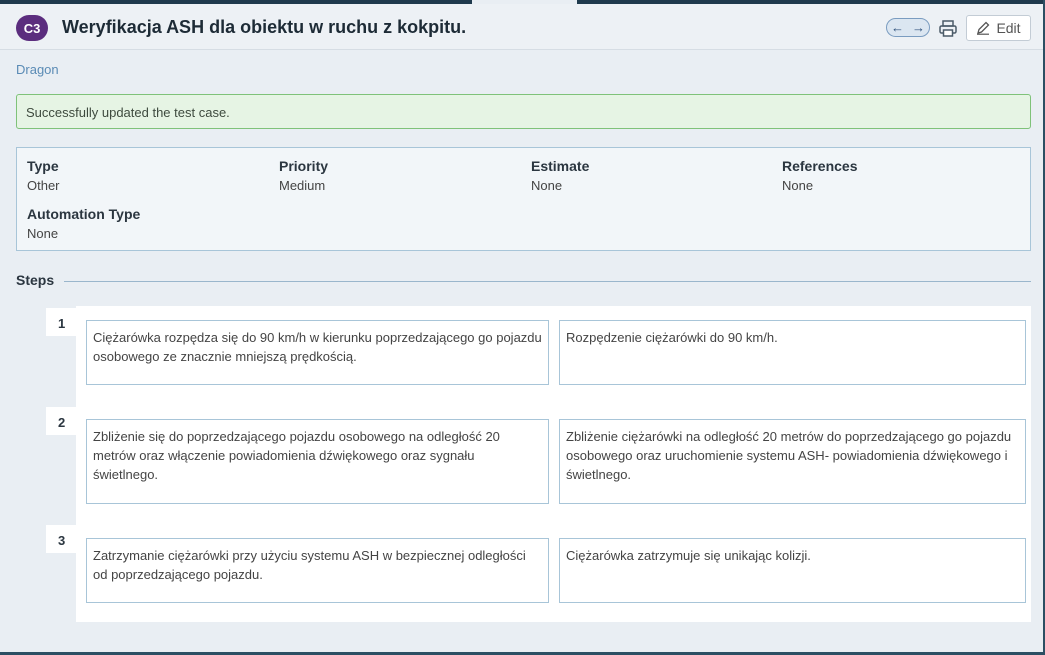  What do you see at coordinates (523, 111) in the screenshot?
I see `success-alert: Successfully updated the test case.` at bounding box center [523, 111].